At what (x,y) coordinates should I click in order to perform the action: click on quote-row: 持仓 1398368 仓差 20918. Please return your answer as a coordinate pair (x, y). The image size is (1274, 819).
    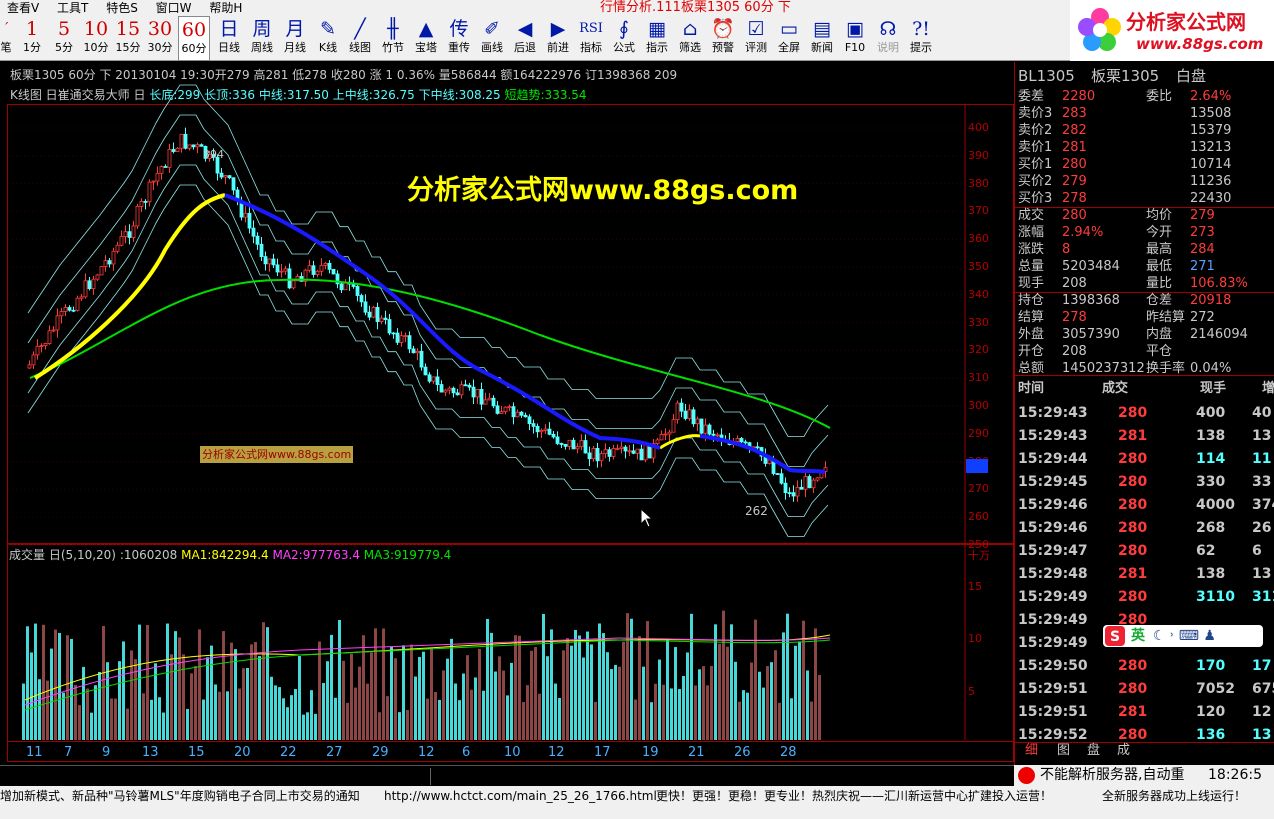
    Looking at the image, I should click on (1145, 300).